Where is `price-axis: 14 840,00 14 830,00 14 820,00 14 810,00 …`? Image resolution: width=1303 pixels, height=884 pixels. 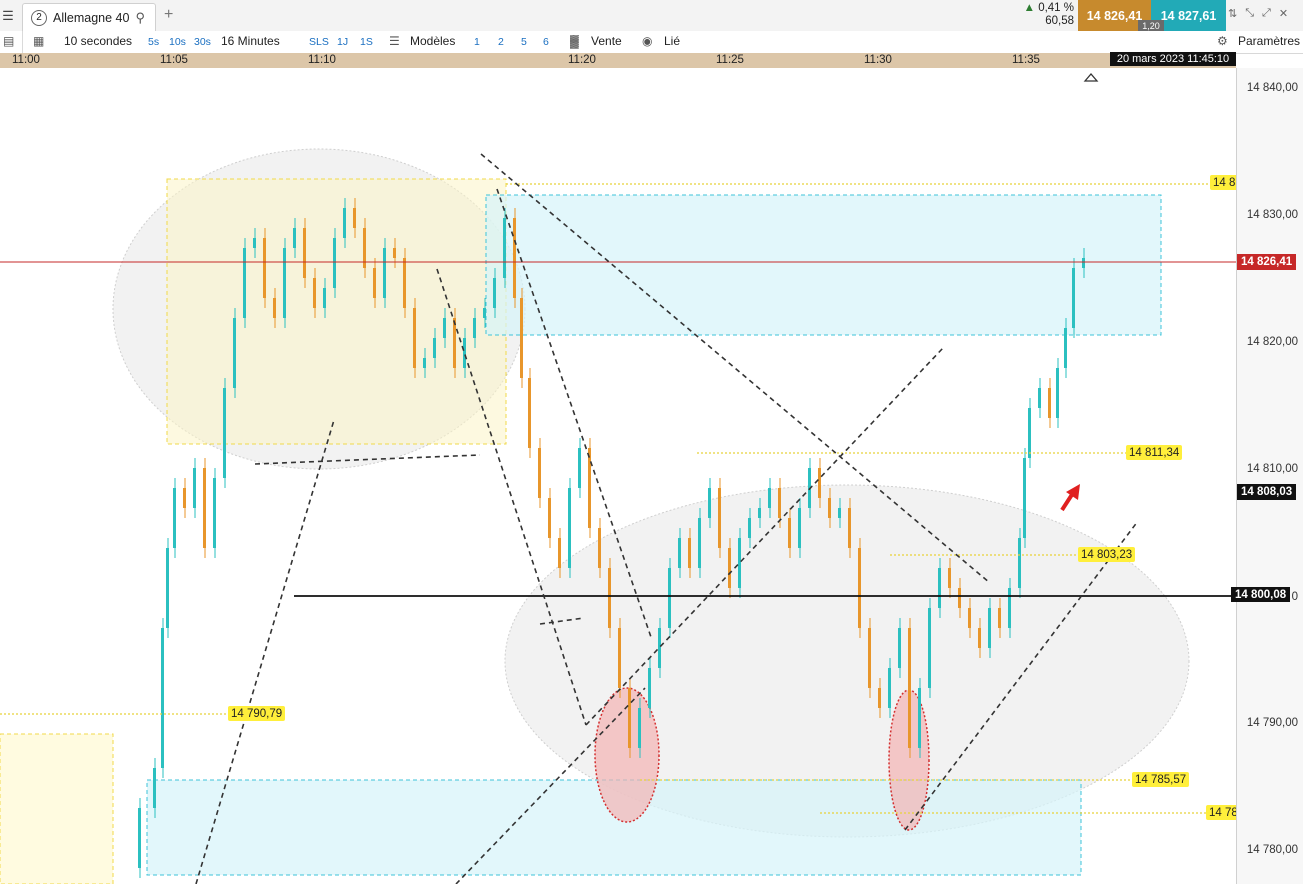
price-axis: 14 840,00 14 830,00 14 820,00 14 810,00 … is located at coordinates (1269, 476).